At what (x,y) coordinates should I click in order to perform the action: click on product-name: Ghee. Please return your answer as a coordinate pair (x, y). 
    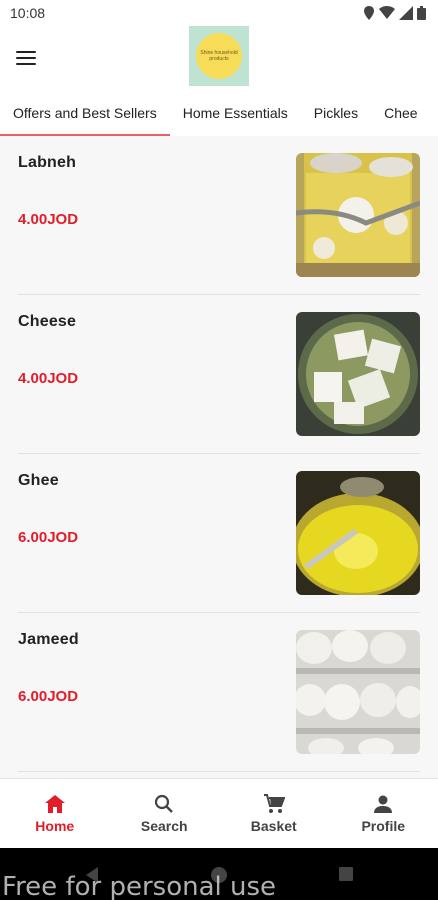
    Looking at the image, I should click on (38, 480).